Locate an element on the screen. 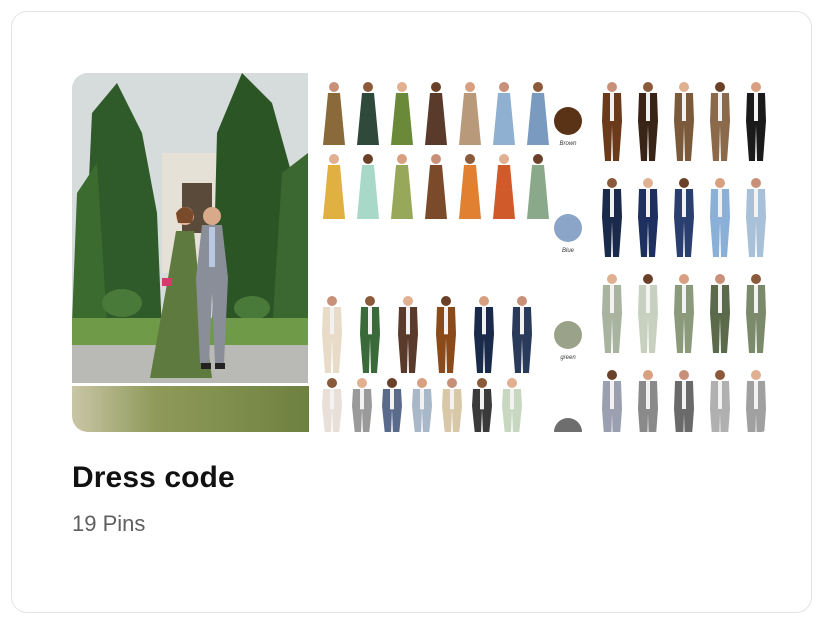  pin-count: 19 Pins is located at coordinates (109, 523).